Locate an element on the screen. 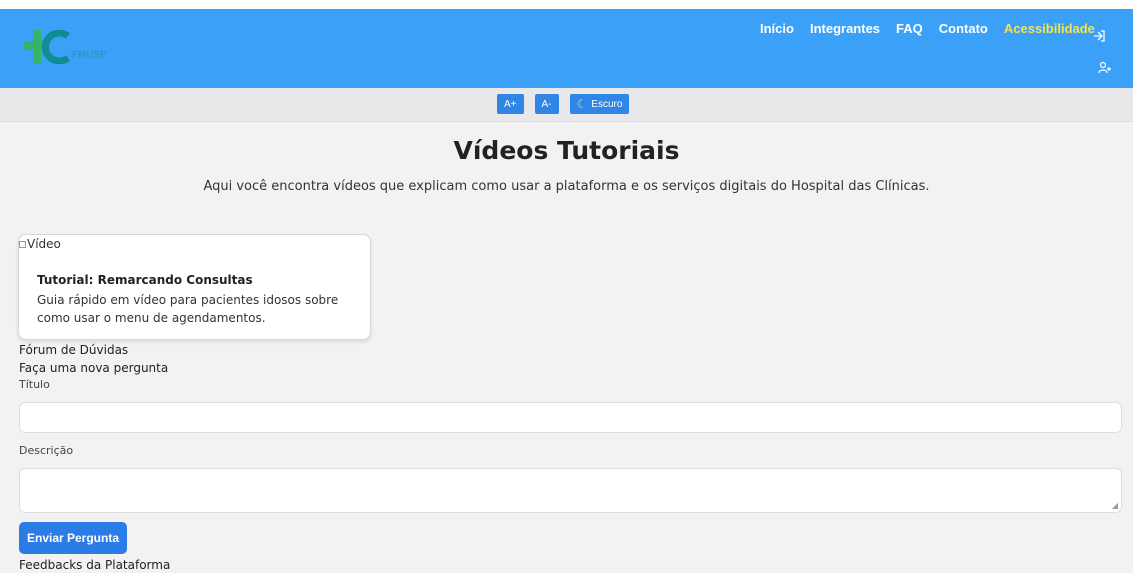  video-thumbnail: Vídeo is located at coordinates (40, 244).